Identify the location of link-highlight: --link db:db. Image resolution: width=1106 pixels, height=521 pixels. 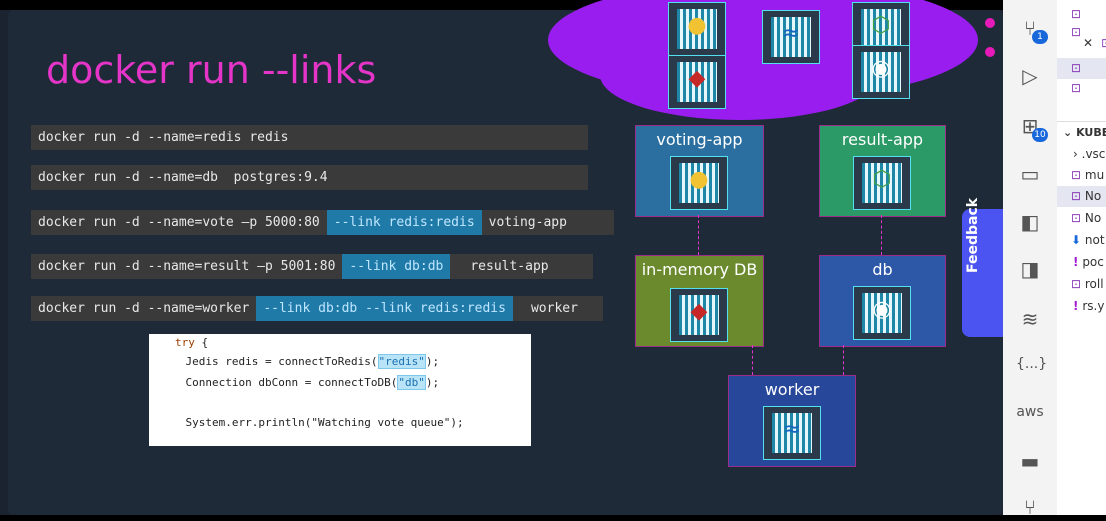
(396, 266).